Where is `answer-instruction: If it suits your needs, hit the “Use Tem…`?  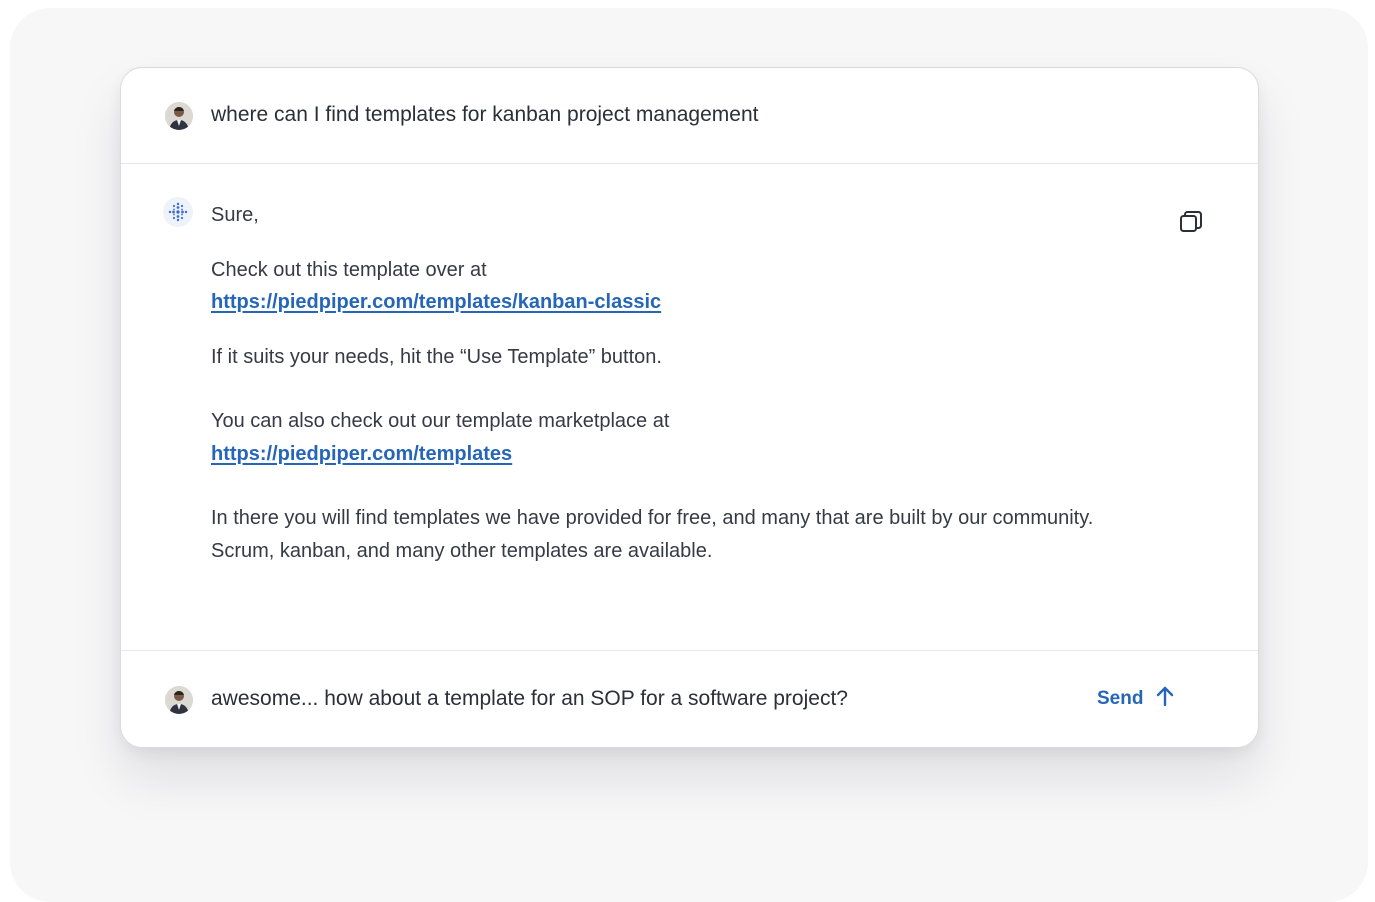 answer-instruction: If it suits your needs, hit the “Use Tem… is located at coordinates (436, 356).